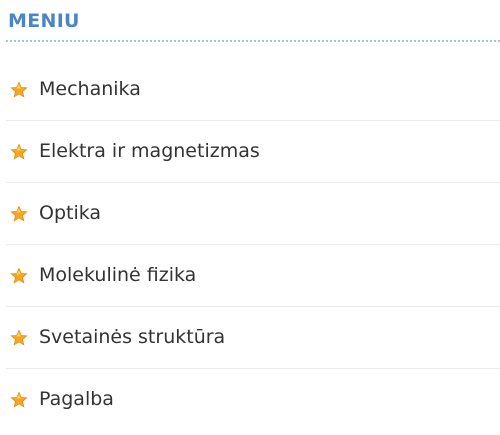 Image resolution: width=500 pixels, height=435 pixels. Describe the element at coordinates (90, 89) in the screenshot. I see `menu-item-label: Mechanika` at that location.